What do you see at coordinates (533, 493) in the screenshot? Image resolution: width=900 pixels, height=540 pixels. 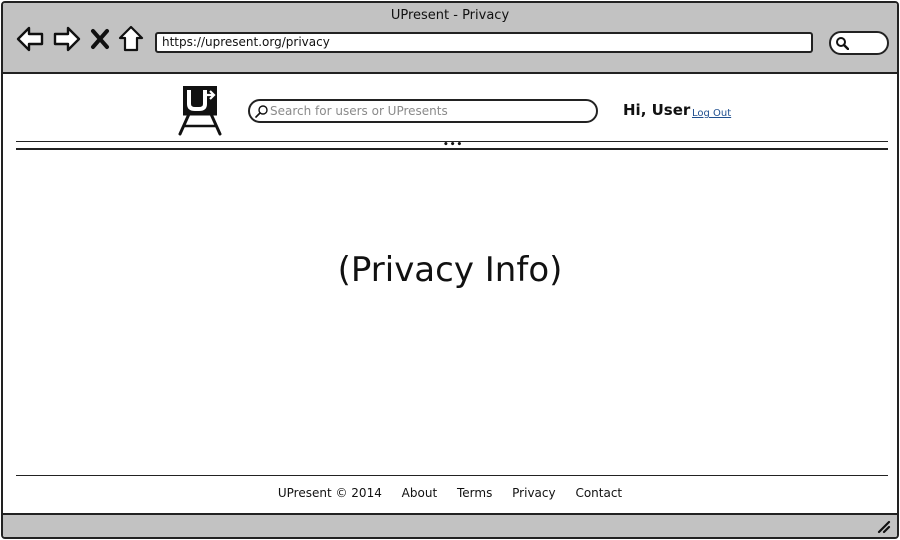 I see `footer-link-privacy: Privacy` at bounding box center [533, 493].